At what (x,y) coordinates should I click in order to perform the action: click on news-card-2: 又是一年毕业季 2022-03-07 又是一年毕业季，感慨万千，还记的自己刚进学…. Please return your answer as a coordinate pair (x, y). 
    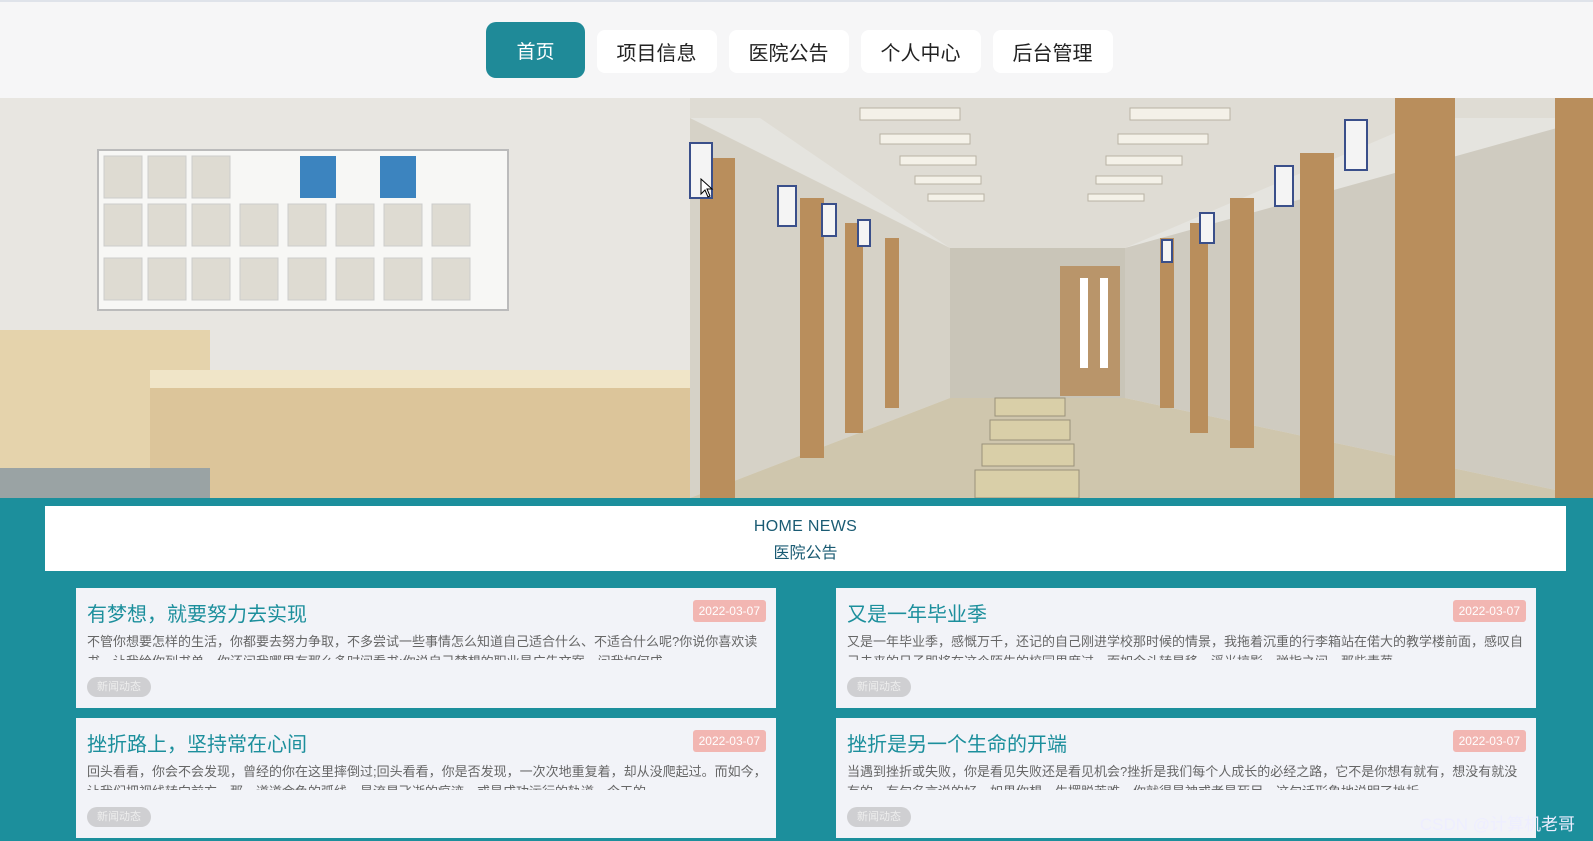
    Looking at the image, I should click on (1186, 648).